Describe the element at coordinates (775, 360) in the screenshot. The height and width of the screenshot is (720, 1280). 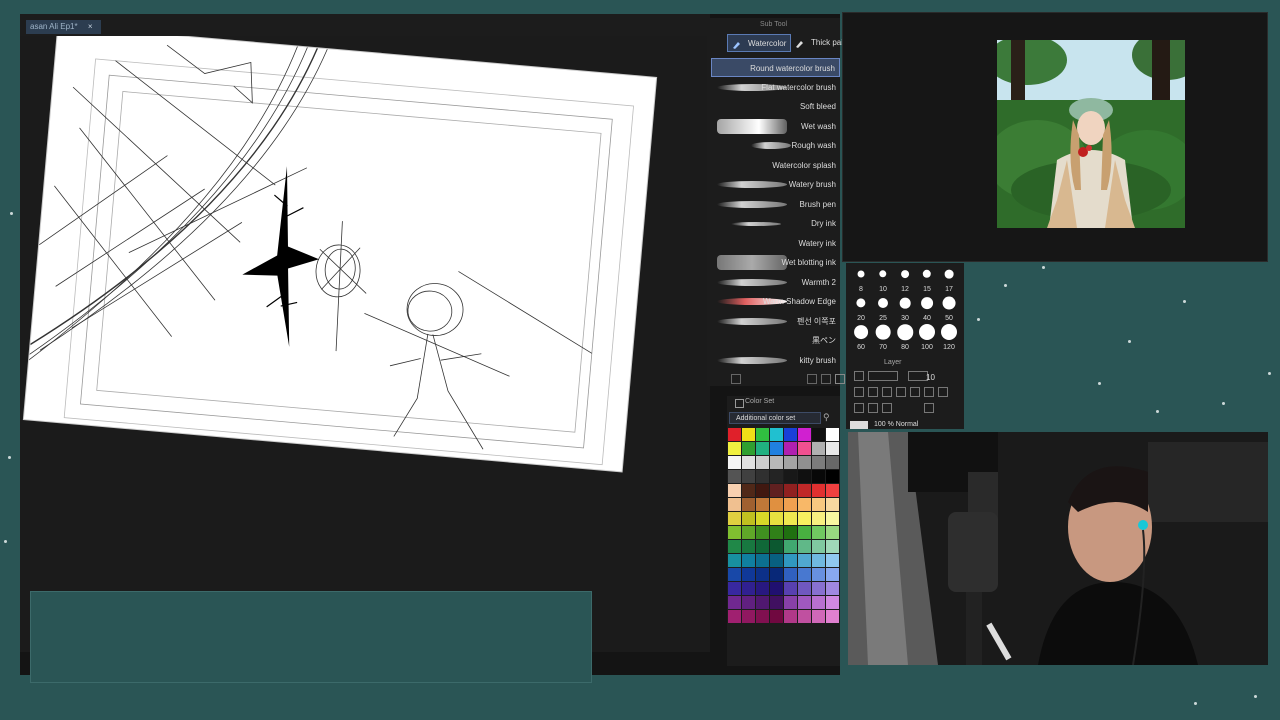
I see `brush-item: kitty brush` at that location.